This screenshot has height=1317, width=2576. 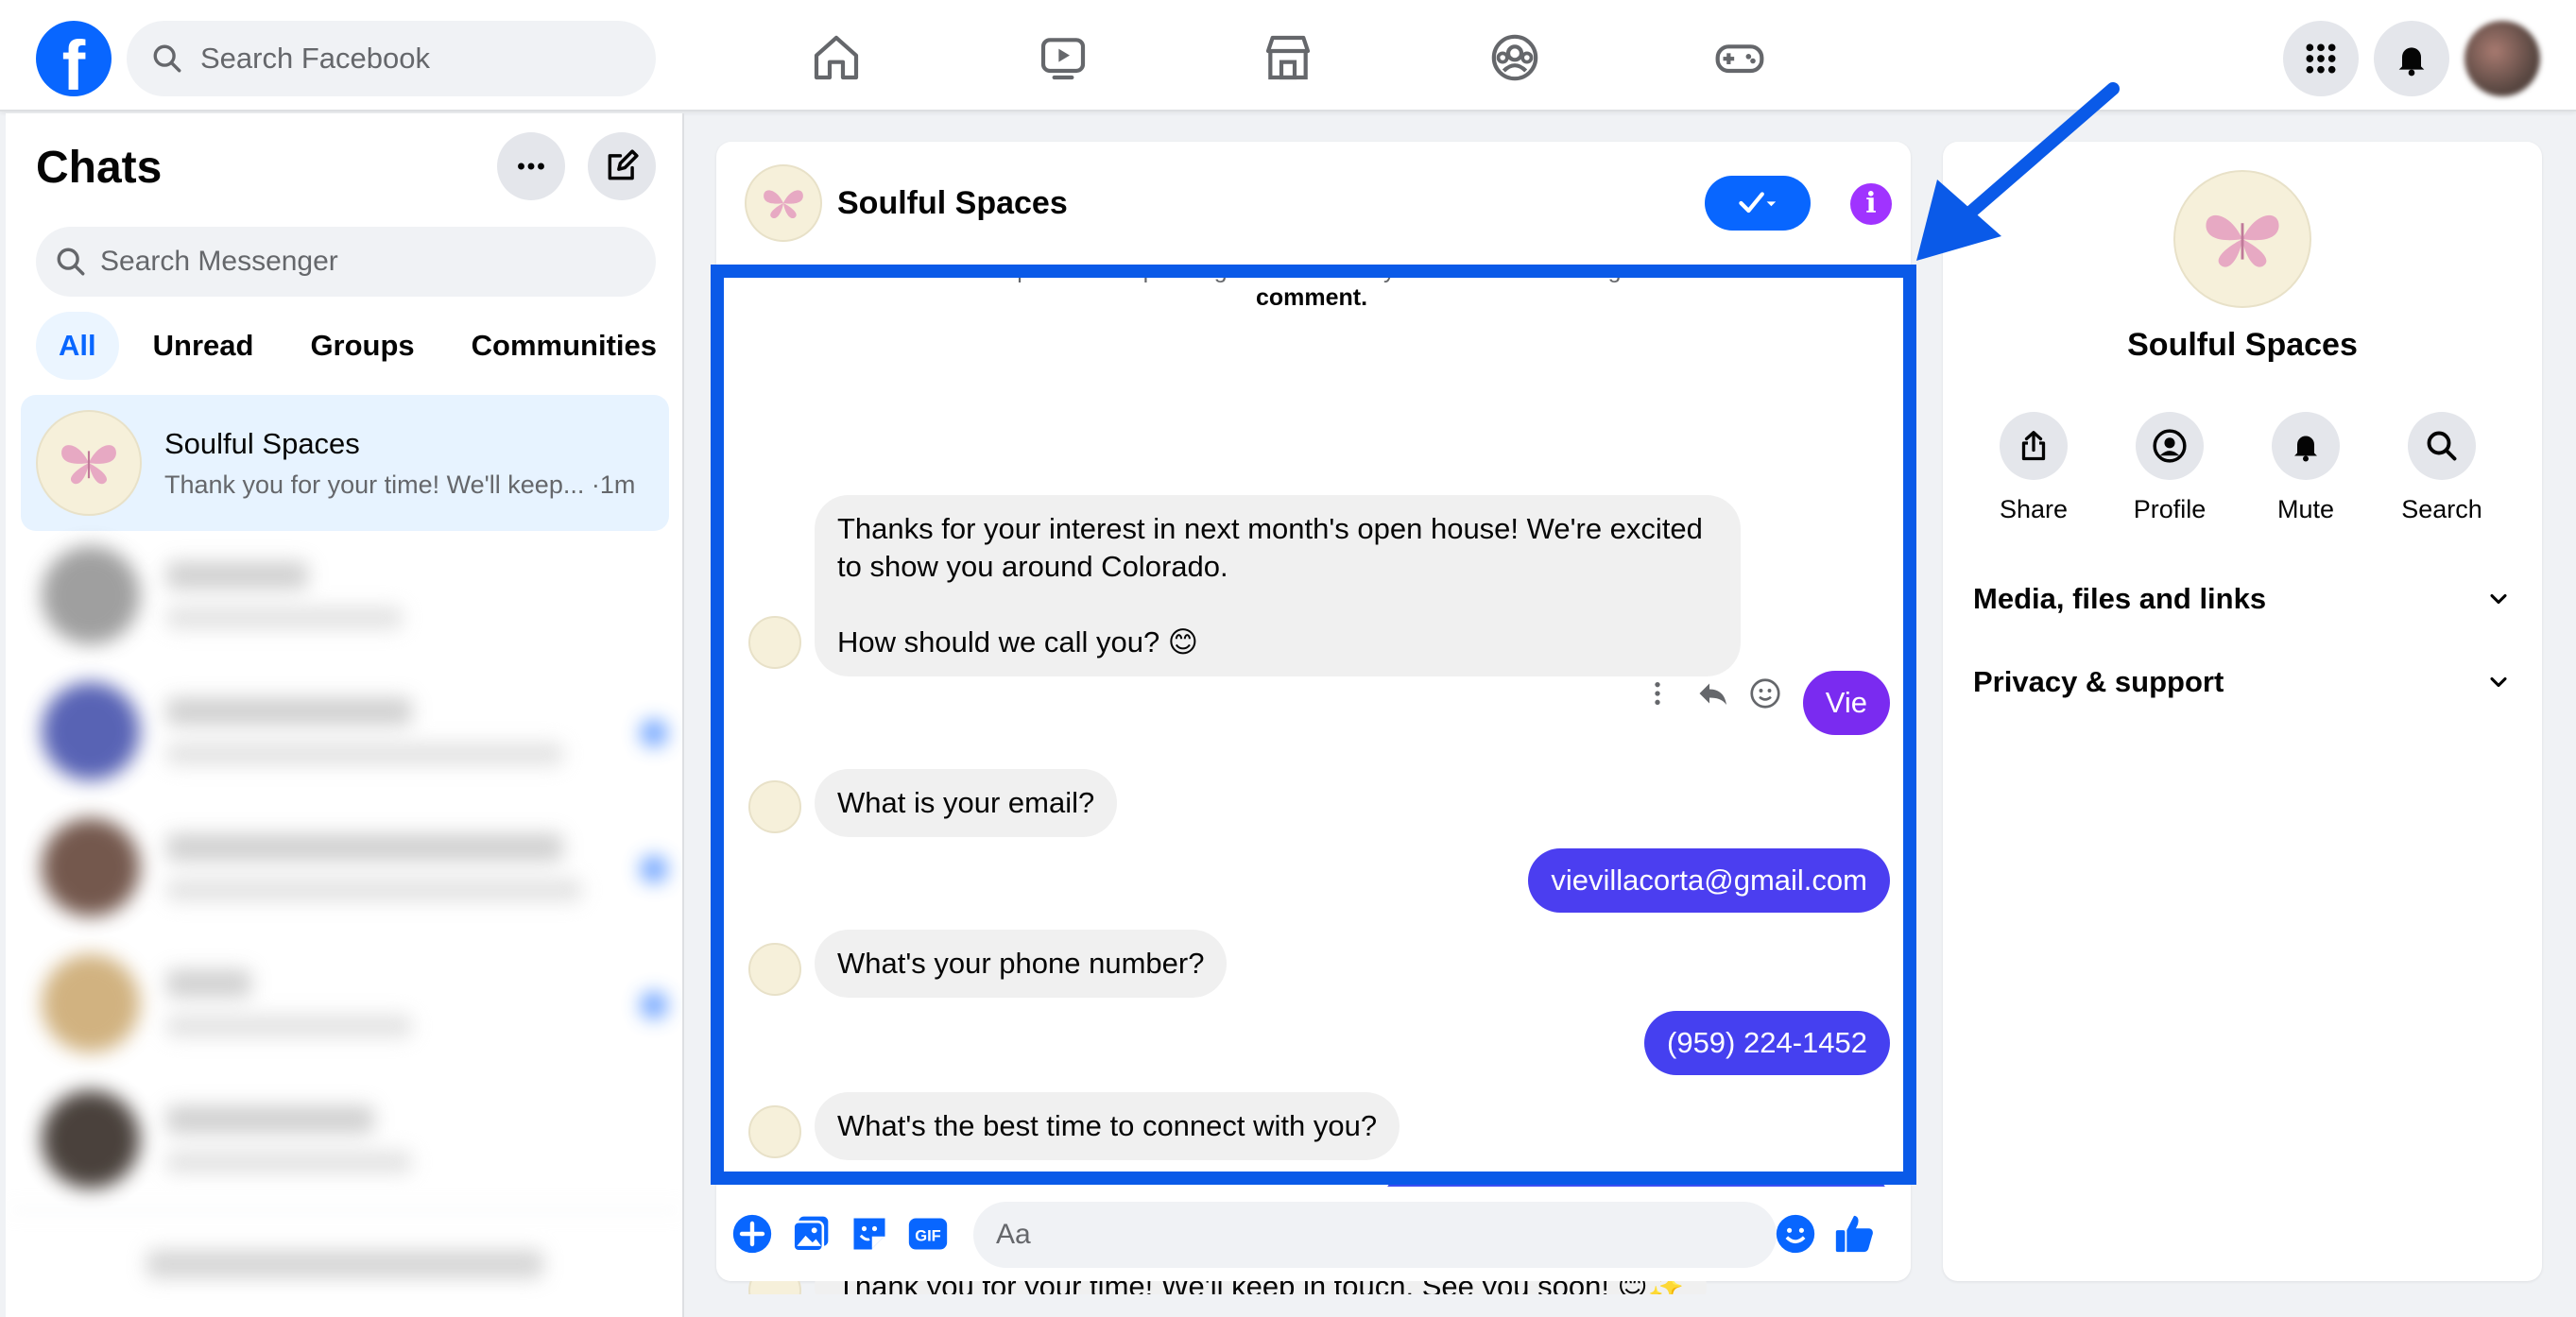 What do you see at coordinates (1375, 1235) in the screenshot?
I see `message-input` at bounding box center [1375, 1235].